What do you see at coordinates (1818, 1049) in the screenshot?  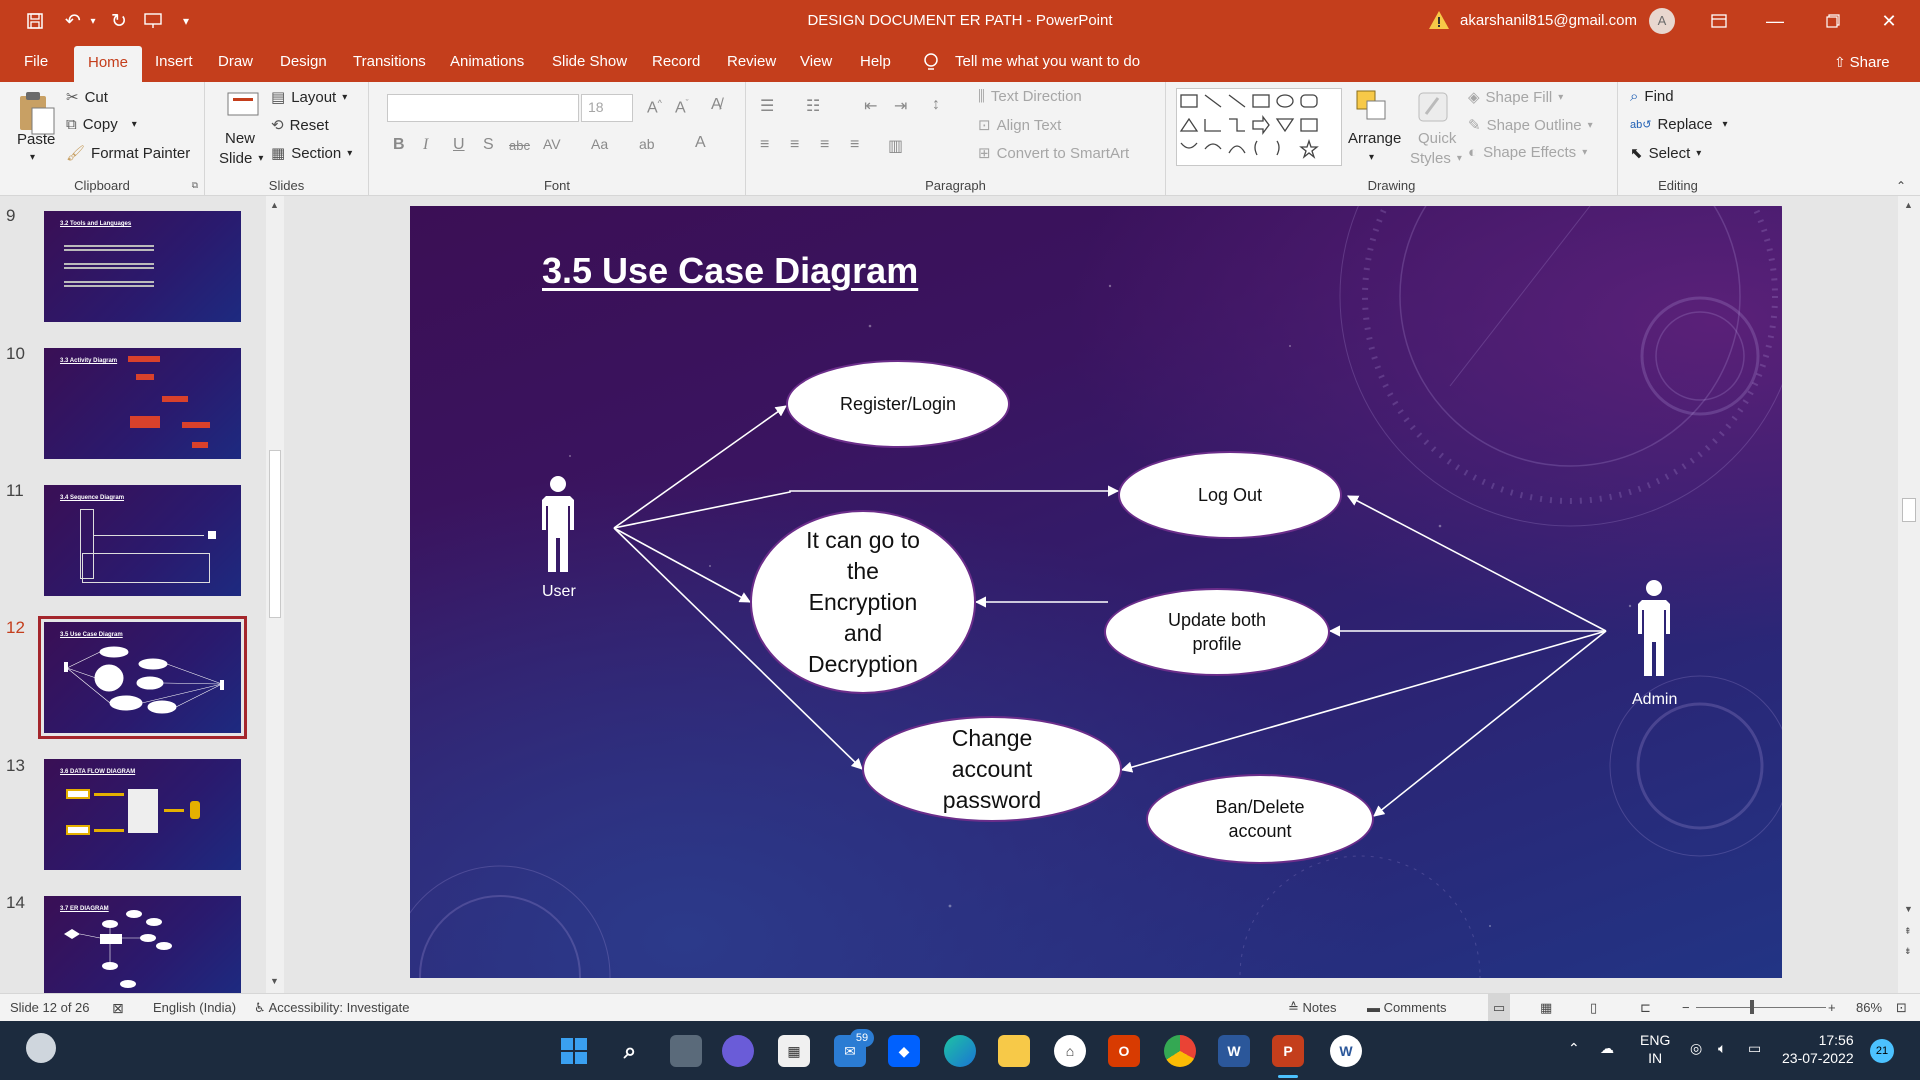 I see `clock: 17:56 23-07-2022` at bounding box center [1818, 1049].